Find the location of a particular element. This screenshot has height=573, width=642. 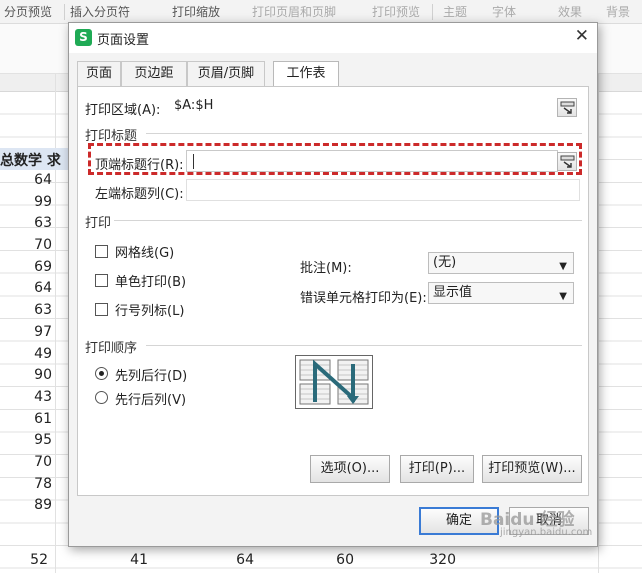

mono-print-checkbox is located at coordinates (101, 280).